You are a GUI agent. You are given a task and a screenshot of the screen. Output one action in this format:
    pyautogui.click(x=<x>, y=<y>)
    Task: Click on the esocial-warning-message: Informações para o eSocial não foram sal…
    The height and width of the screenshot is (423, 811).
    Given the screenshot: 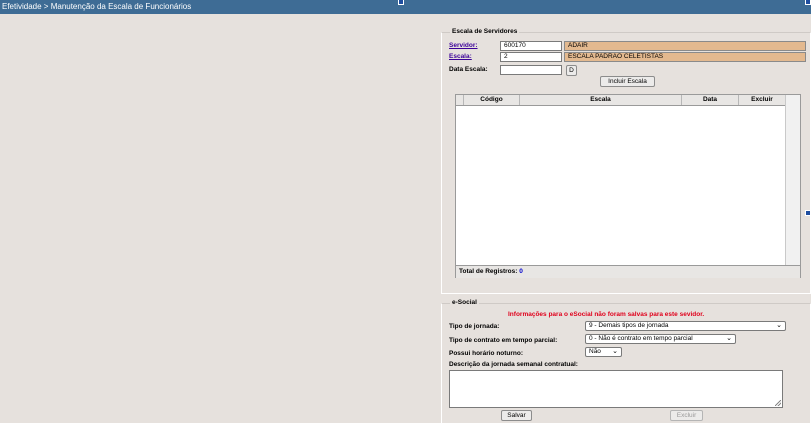 What is the action you would take?
    pyautogui.click(x=606, y=314)
    